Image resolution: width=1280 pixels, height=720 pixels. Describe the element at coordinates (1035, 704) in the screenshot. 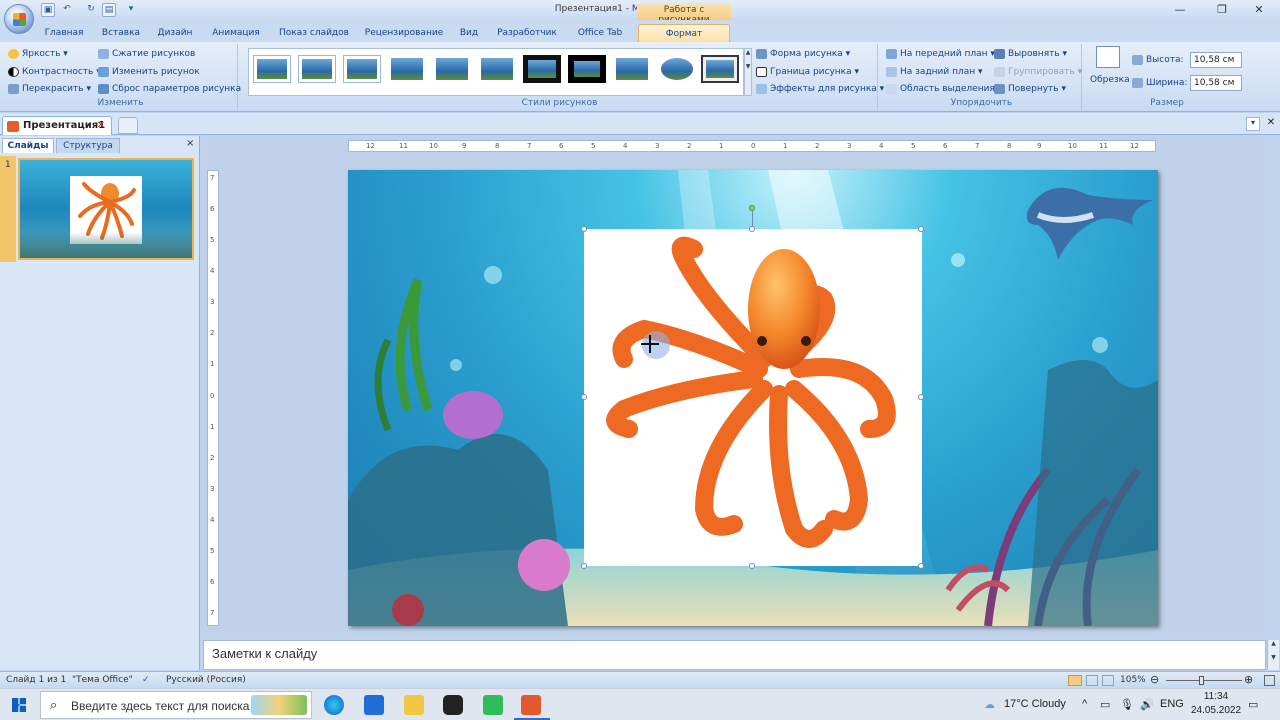

I see `weather-text: 17°C Cloudy` at that location.